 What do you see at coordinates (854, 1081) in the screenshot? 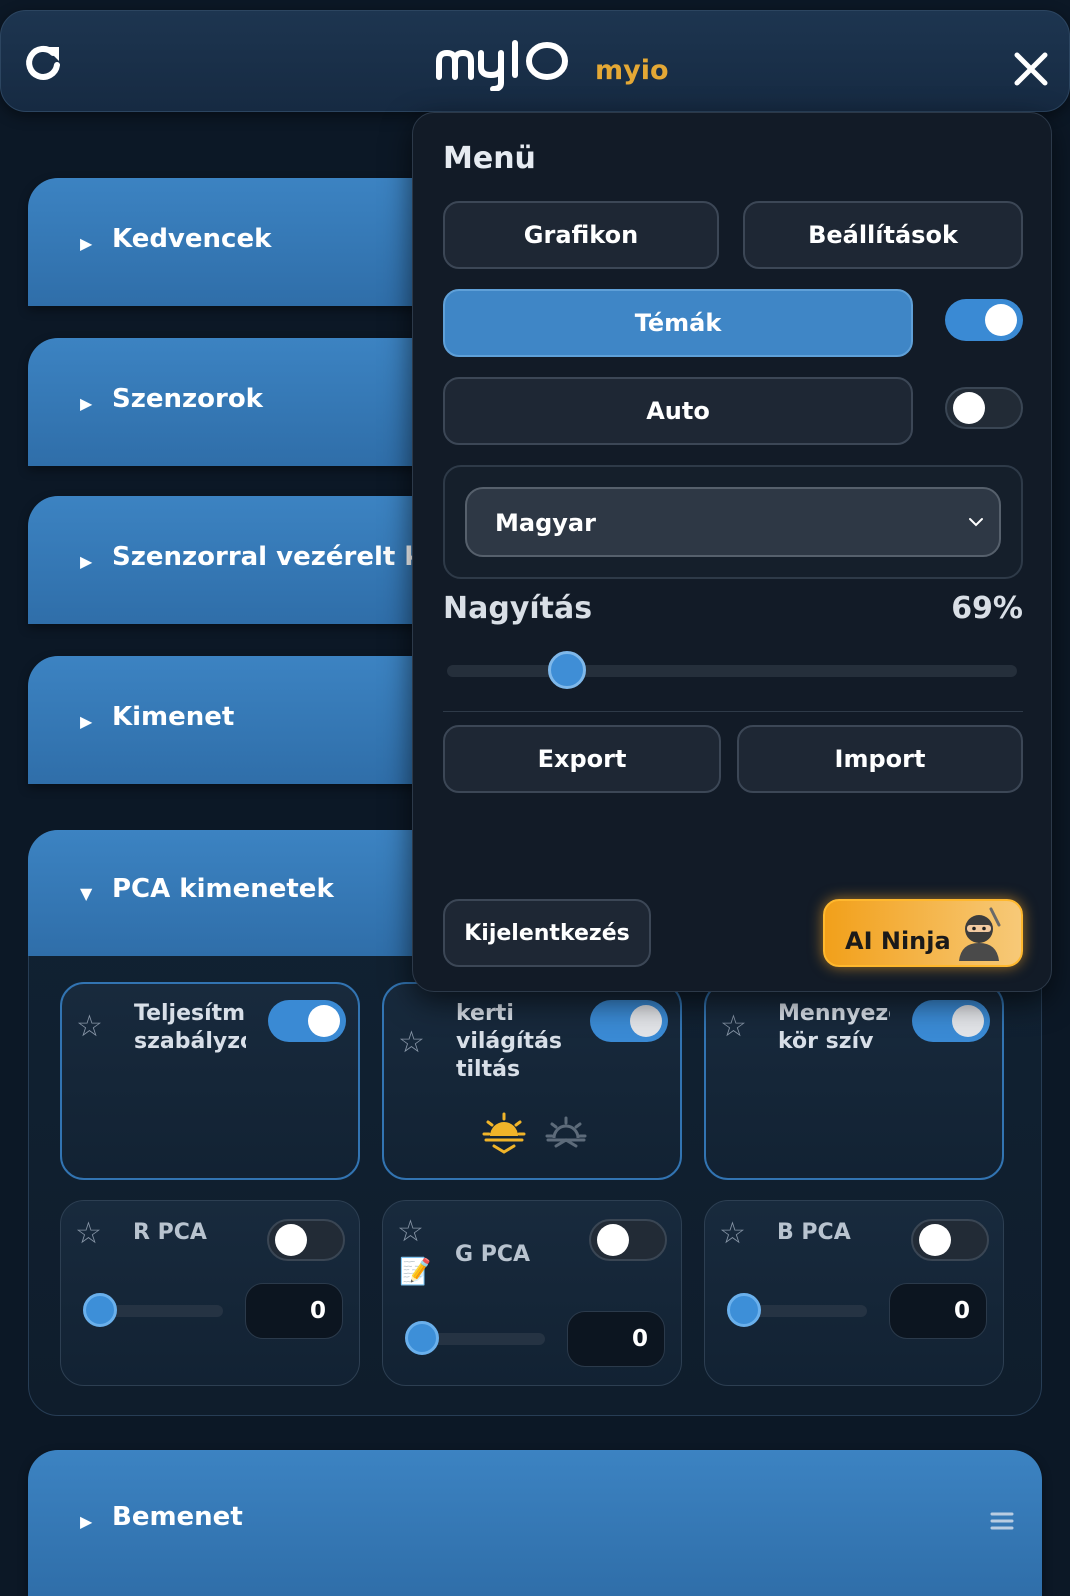
I see `relay-card: ☆ Mennyezet kör szív` at bounding box center [854, 1081].